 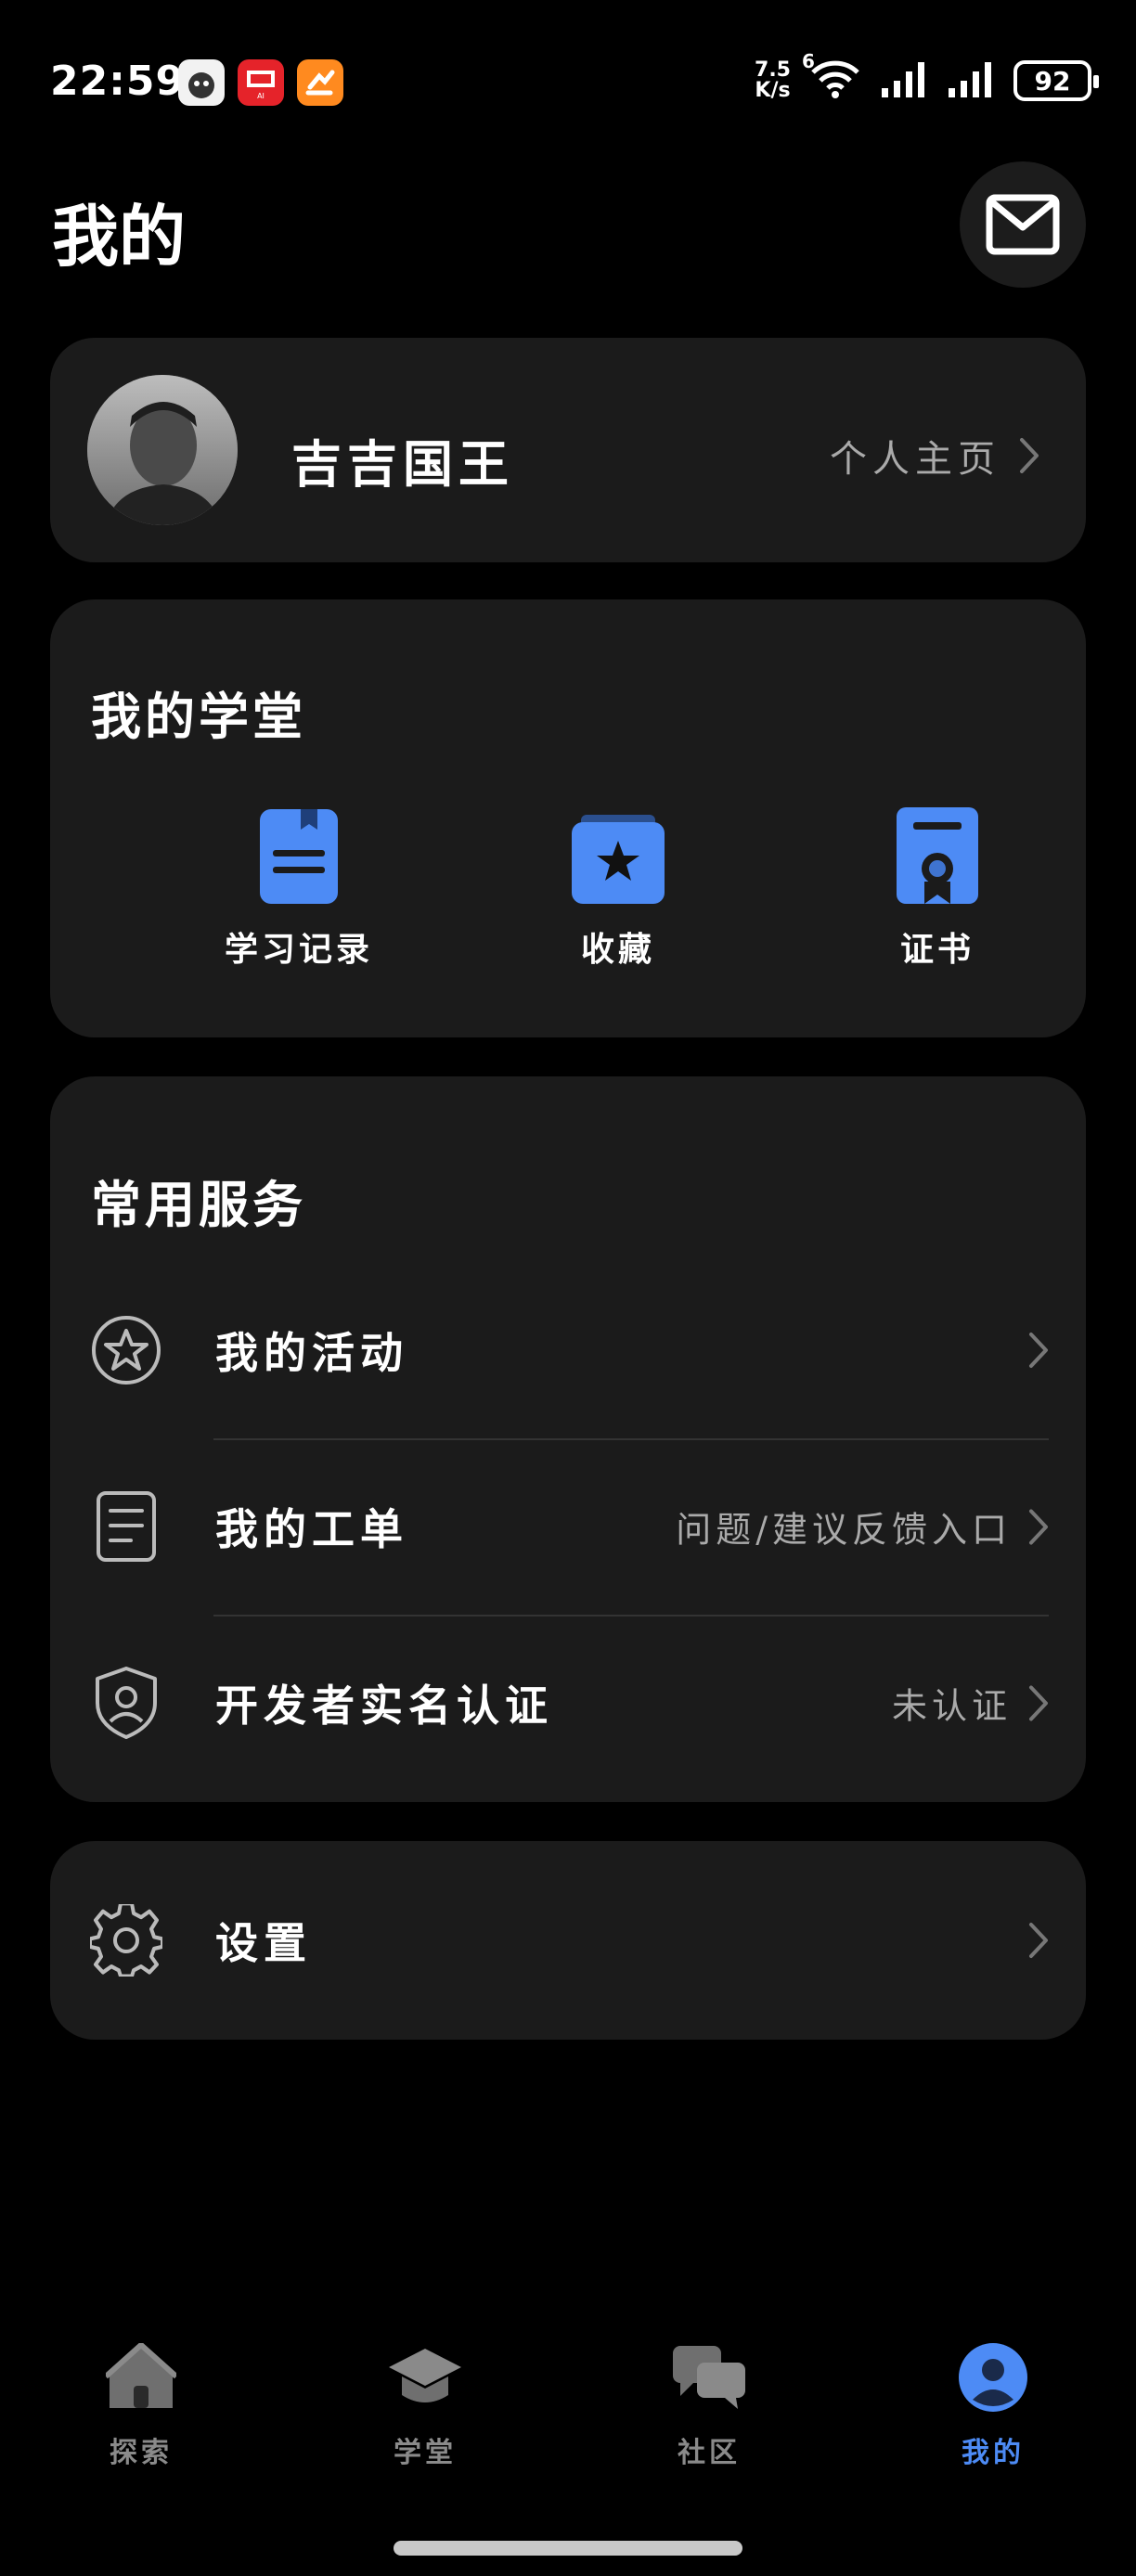 I want to click on status-time: 22:59, so click(x=118, y=82).